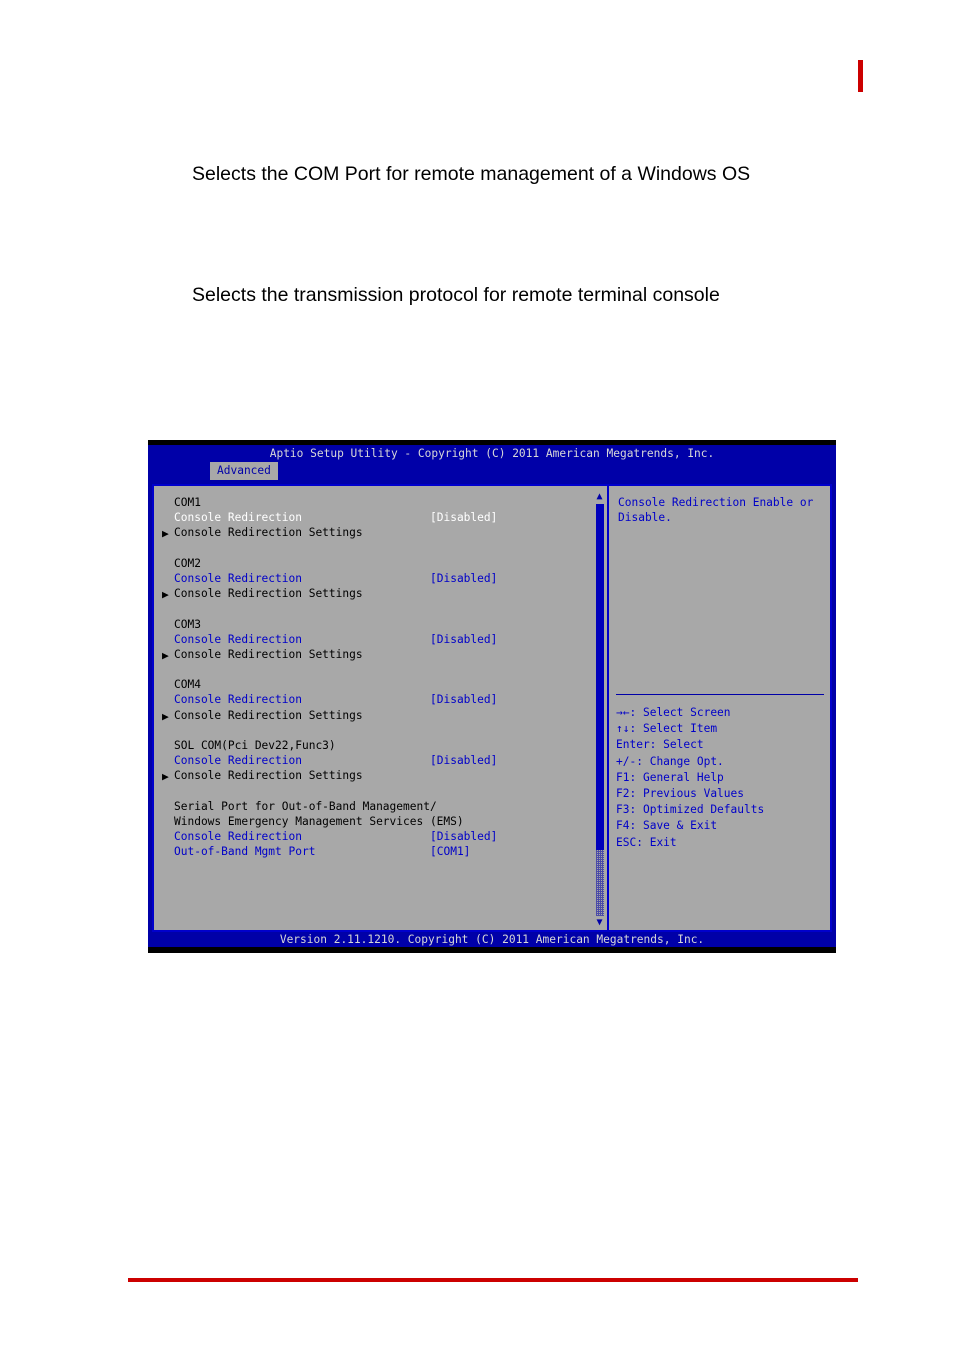 Image resolution: width=954 pixels, height=1352 pixels. Describe the element at coordinates (721, 794) in the screenshot. I see `key-legend-row: F2: Previous Values` at that location.